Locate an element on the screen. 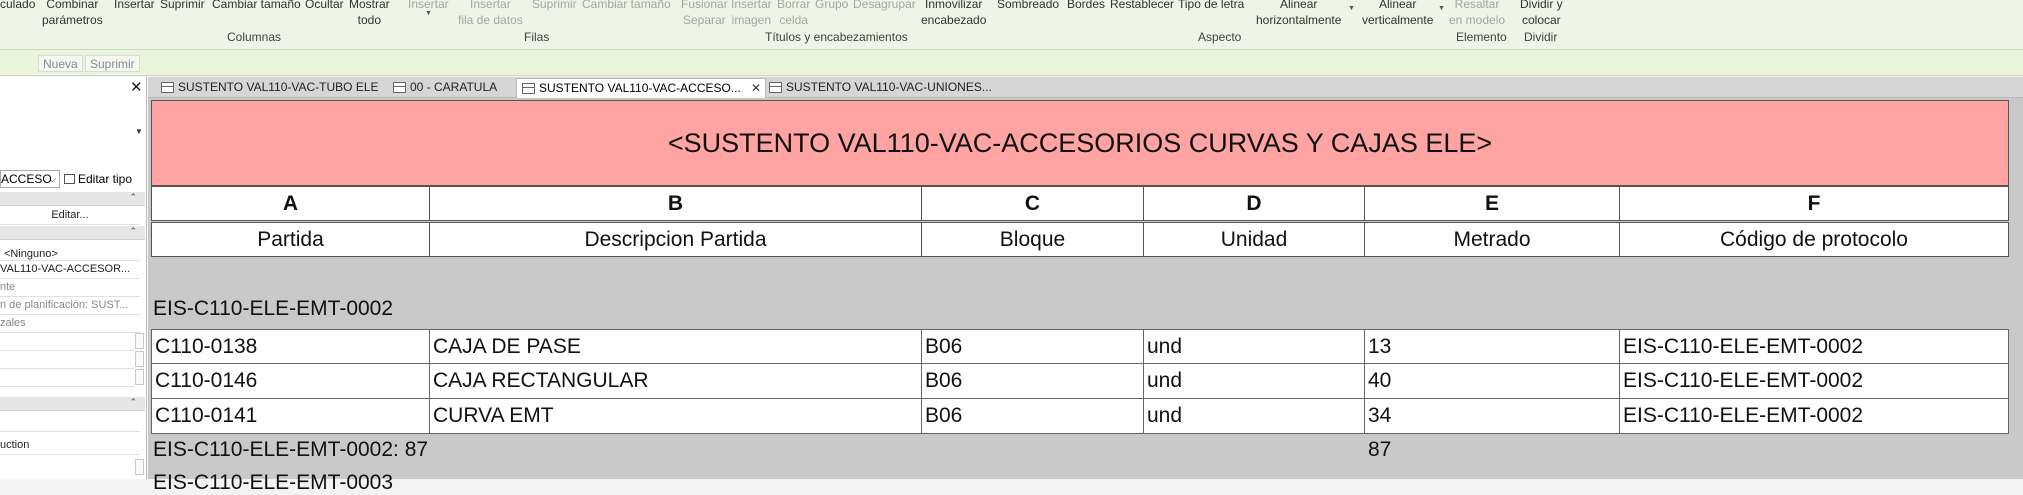 The image size is (2023, 495). ribbon-button: Resaltar en modelo is located at coordinates (1477, 14).